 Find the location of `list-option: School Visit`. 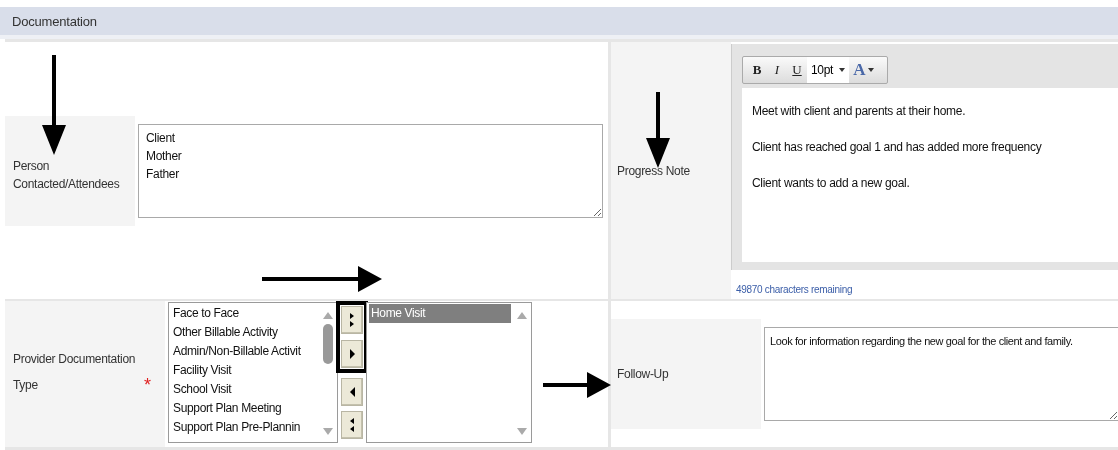

list-option: School Visit is located at coordinates (244, 389).